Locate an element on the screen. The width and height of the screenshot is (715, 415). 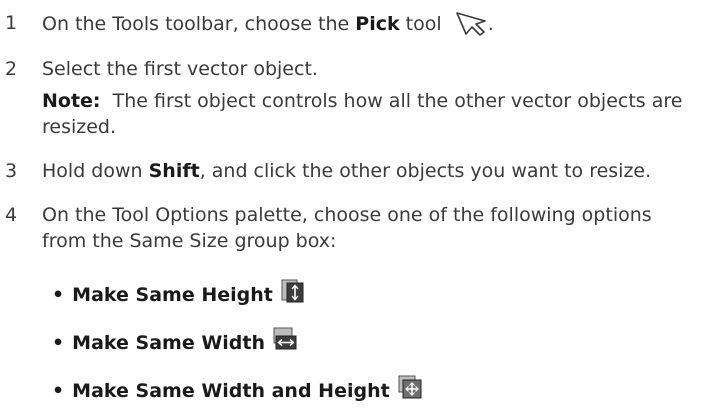
step-text-suffix: tool is located at coordinates (420, 24).